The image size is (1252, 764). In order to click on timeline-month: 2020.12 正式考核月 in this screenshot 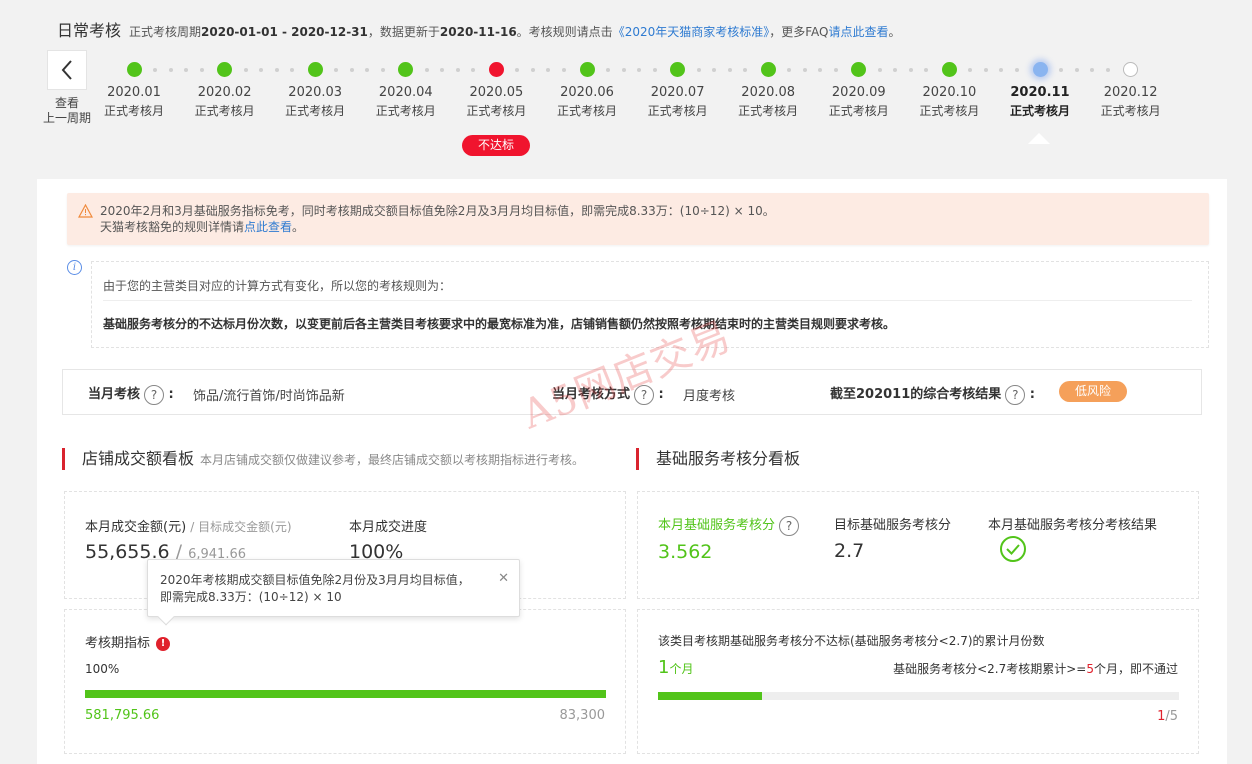, I will do `click(1131, 102)`.